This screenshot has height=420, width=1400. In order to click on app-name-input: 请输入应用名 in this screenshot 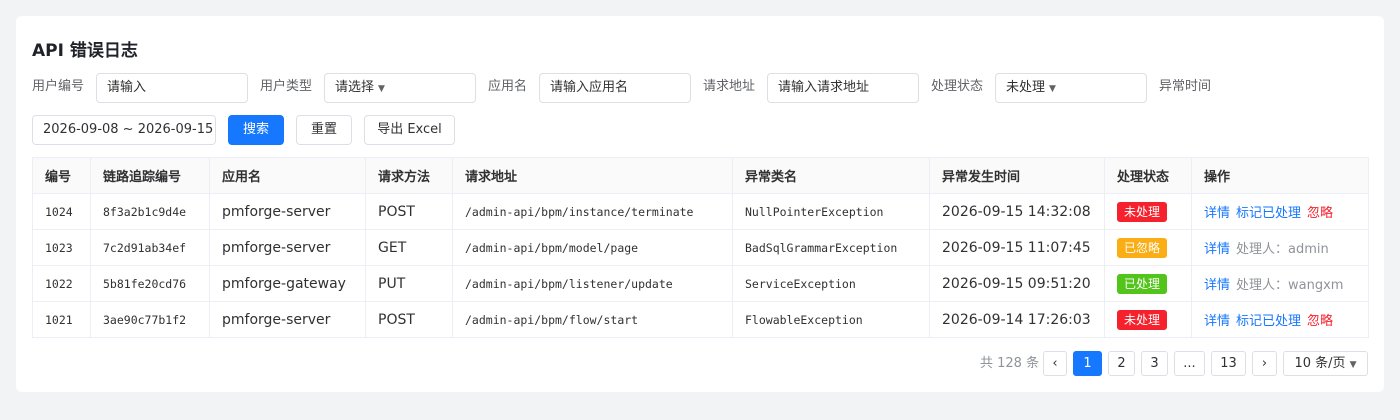, I will do `click(615, 88)`.